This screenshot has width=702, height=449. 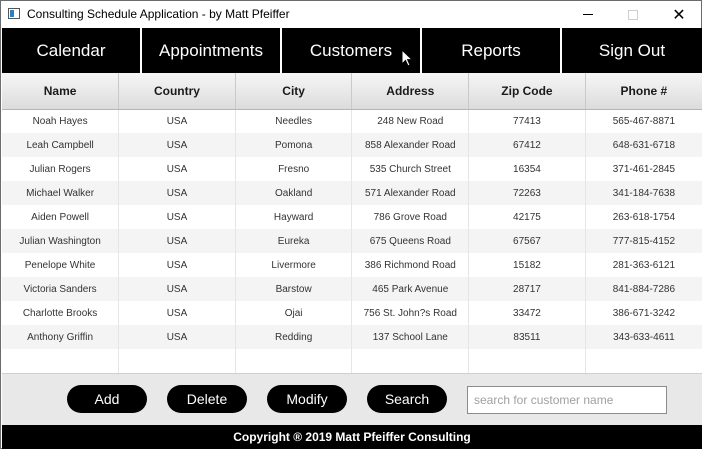 I want to click on cell-city: Hayward, so click(x=294, y=217).